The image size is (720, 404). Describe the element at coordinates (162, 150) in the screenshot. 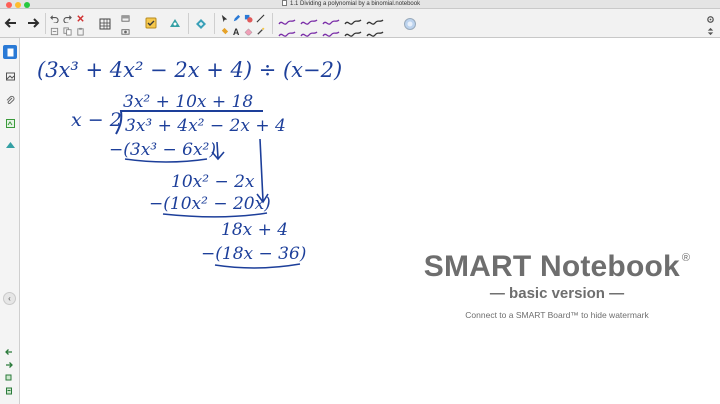

I see `step1-subtraction: −(3x³ − 6x²)` at that location.